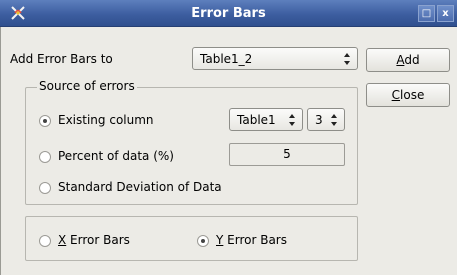  I want to click on title-bar: Error Bars □ x, so click(228, 13).